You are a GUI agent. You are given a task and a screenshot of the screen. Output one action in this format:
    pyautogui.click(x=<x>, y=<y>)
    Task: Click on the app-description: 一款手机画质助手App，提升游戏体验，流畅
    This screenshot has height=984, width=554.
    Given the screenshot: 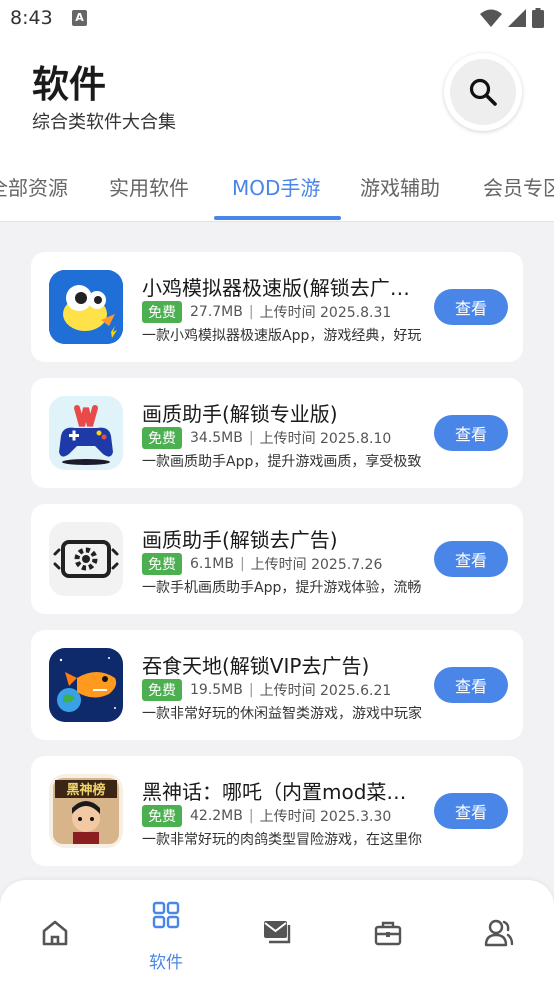 What is the action you would take?
    pyautogui.click(x=282, y=588)
    